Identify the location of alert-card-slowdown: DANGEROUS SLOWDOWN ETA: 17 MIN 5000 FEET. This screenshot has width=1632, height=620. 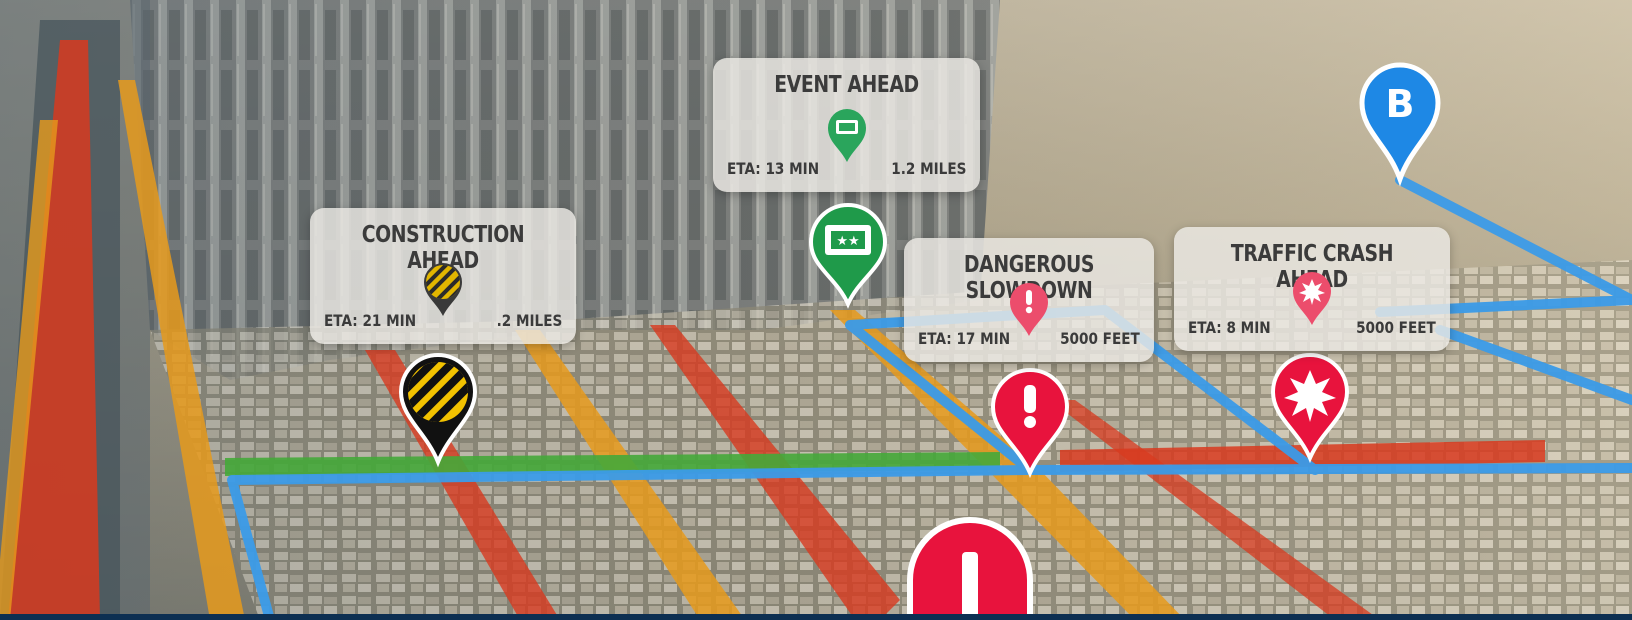
(1029, 300).